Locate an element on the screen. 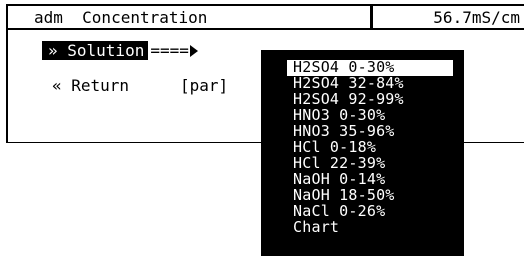  header-bar: adm Concentration 56.7mS/cm is located at coordinates (265, 17).